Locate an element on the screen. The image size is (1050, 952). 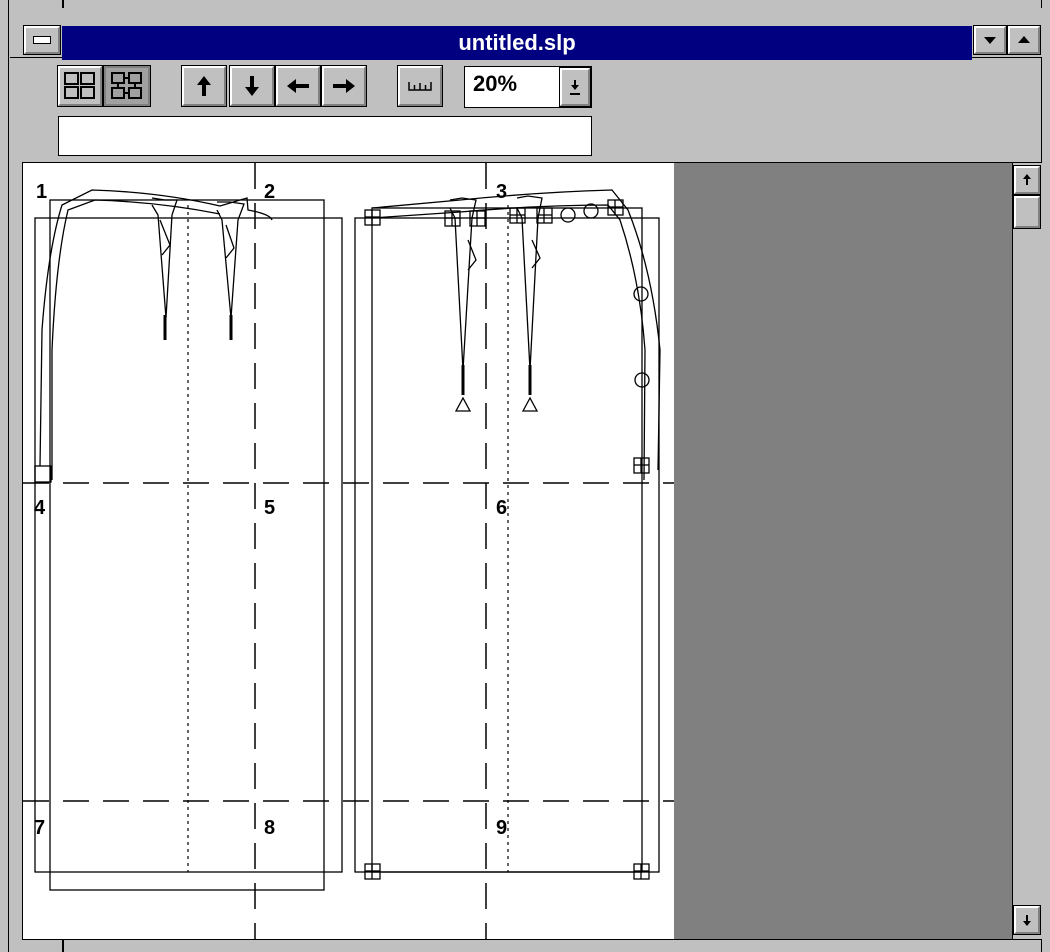
tile-view-button is located at coordinates (80, 86).